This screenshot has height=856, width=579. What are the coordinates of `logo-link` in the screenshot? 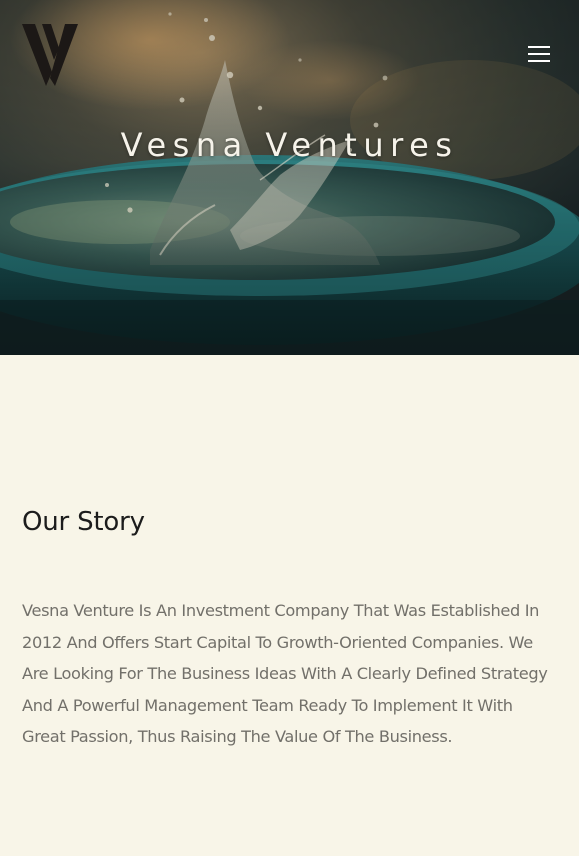 It's located at (50, 55).